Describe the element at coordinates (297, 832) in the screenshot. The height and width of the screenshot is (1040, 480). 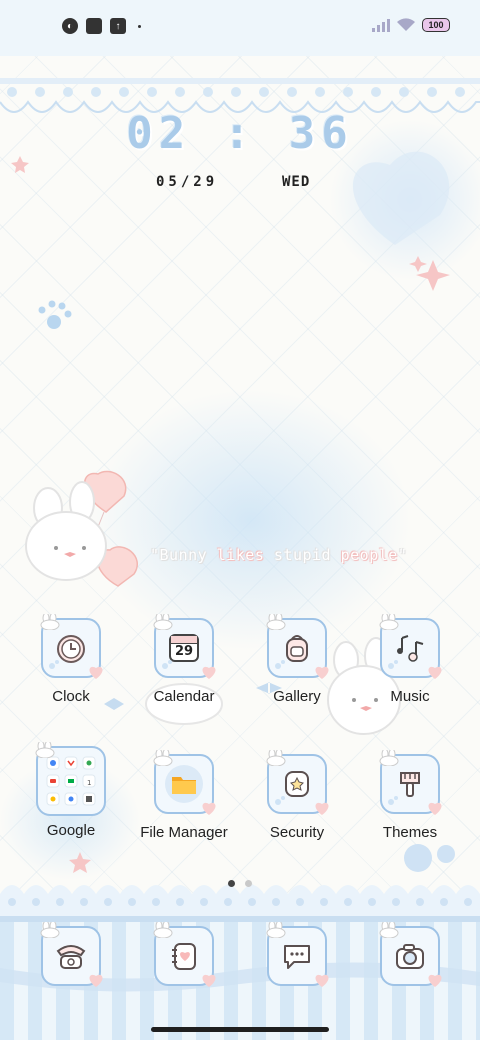
I see `app-label: Security` at that location.